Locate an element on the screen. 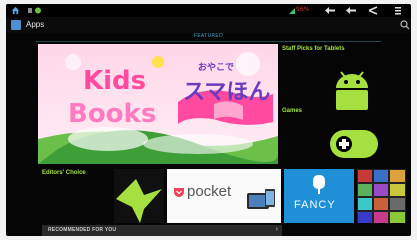  featured-label: FEATURED is located at coordinates (208, 36).